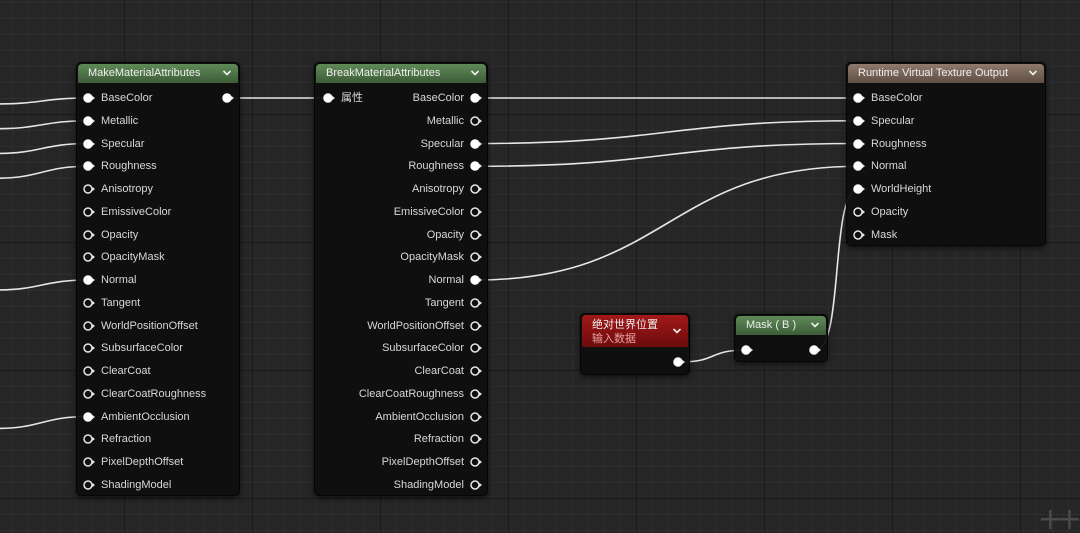 The image size is (1080, 533). Describe the element at coordinates (398, 166) in the screenshot. I see `output-pin-row-roughness: Roughness` at that location.